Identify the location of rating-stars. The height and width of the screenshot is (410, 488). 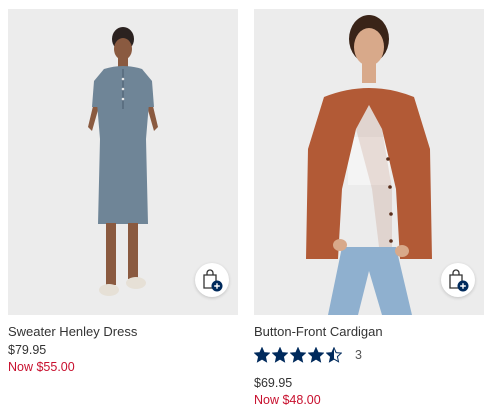
(299, 355).